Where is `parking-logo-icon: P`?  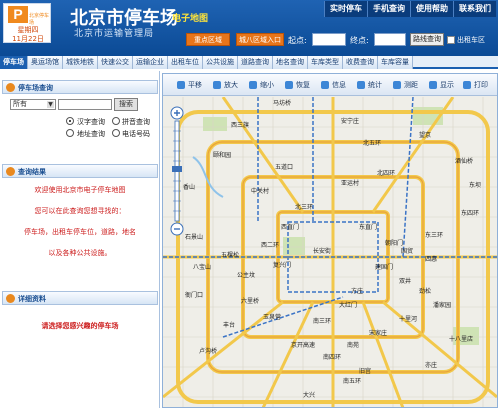 parking-logo-icon: P is located at coordinates (18, 14).